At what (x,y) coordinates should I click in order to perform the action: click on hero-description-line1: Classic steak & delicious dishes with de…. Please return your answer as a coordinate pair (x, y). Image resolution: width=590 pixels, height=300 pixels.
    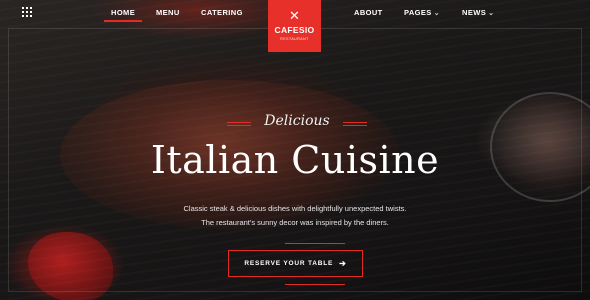
    Looking at the image, I should click on (295, 208).